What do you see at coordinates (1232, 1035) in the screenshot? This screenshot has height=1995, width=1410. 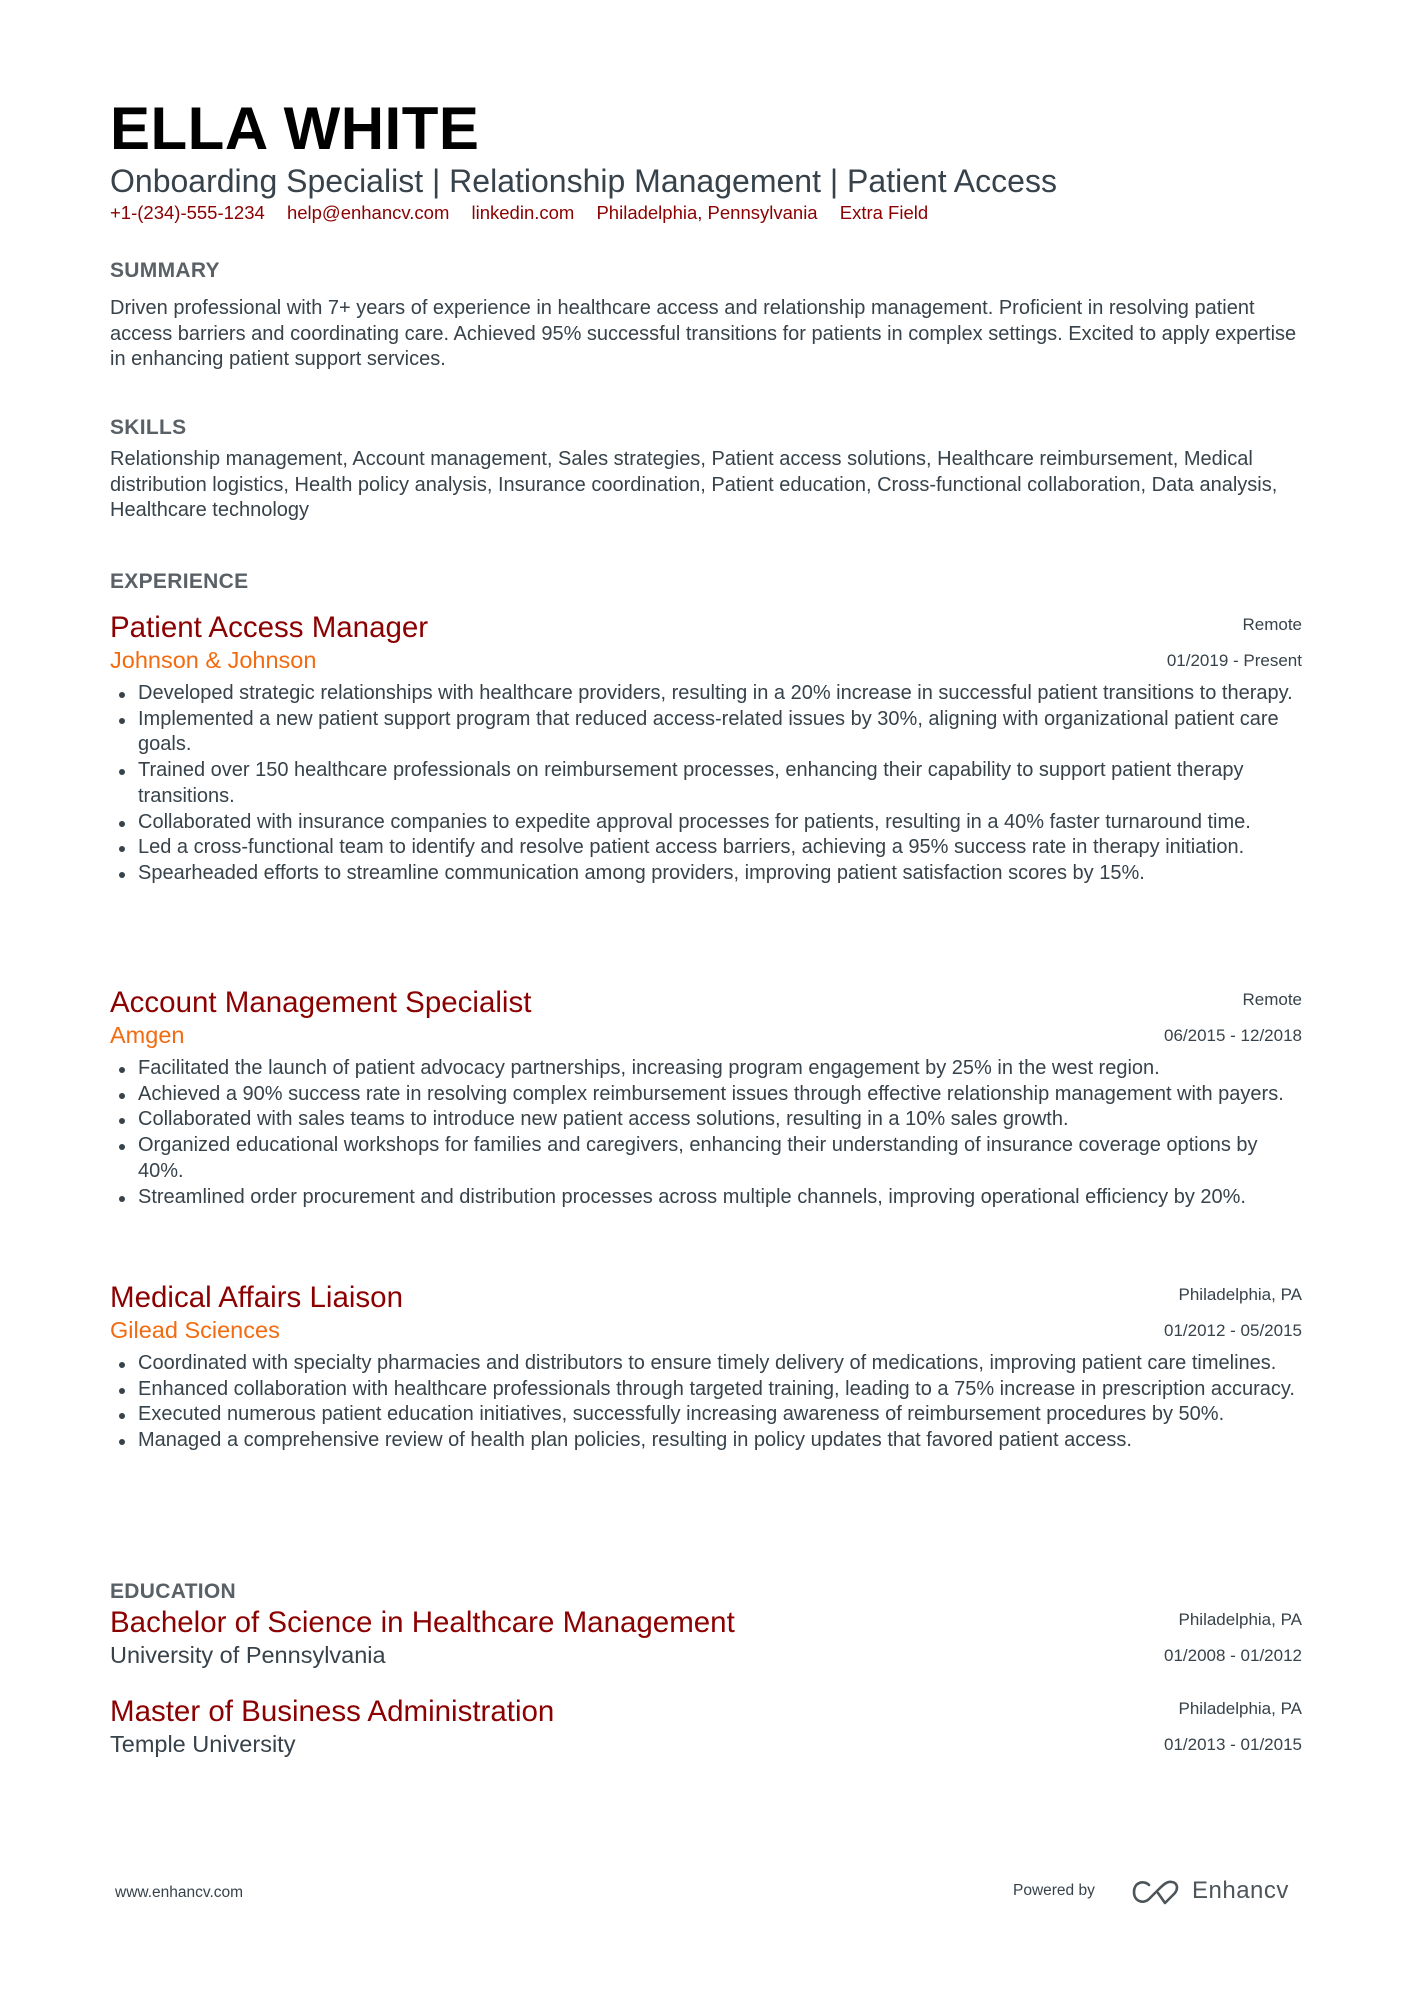 I see `job-dates: 06/2015 - 12/2018` at bounding box center [1232, 1035].